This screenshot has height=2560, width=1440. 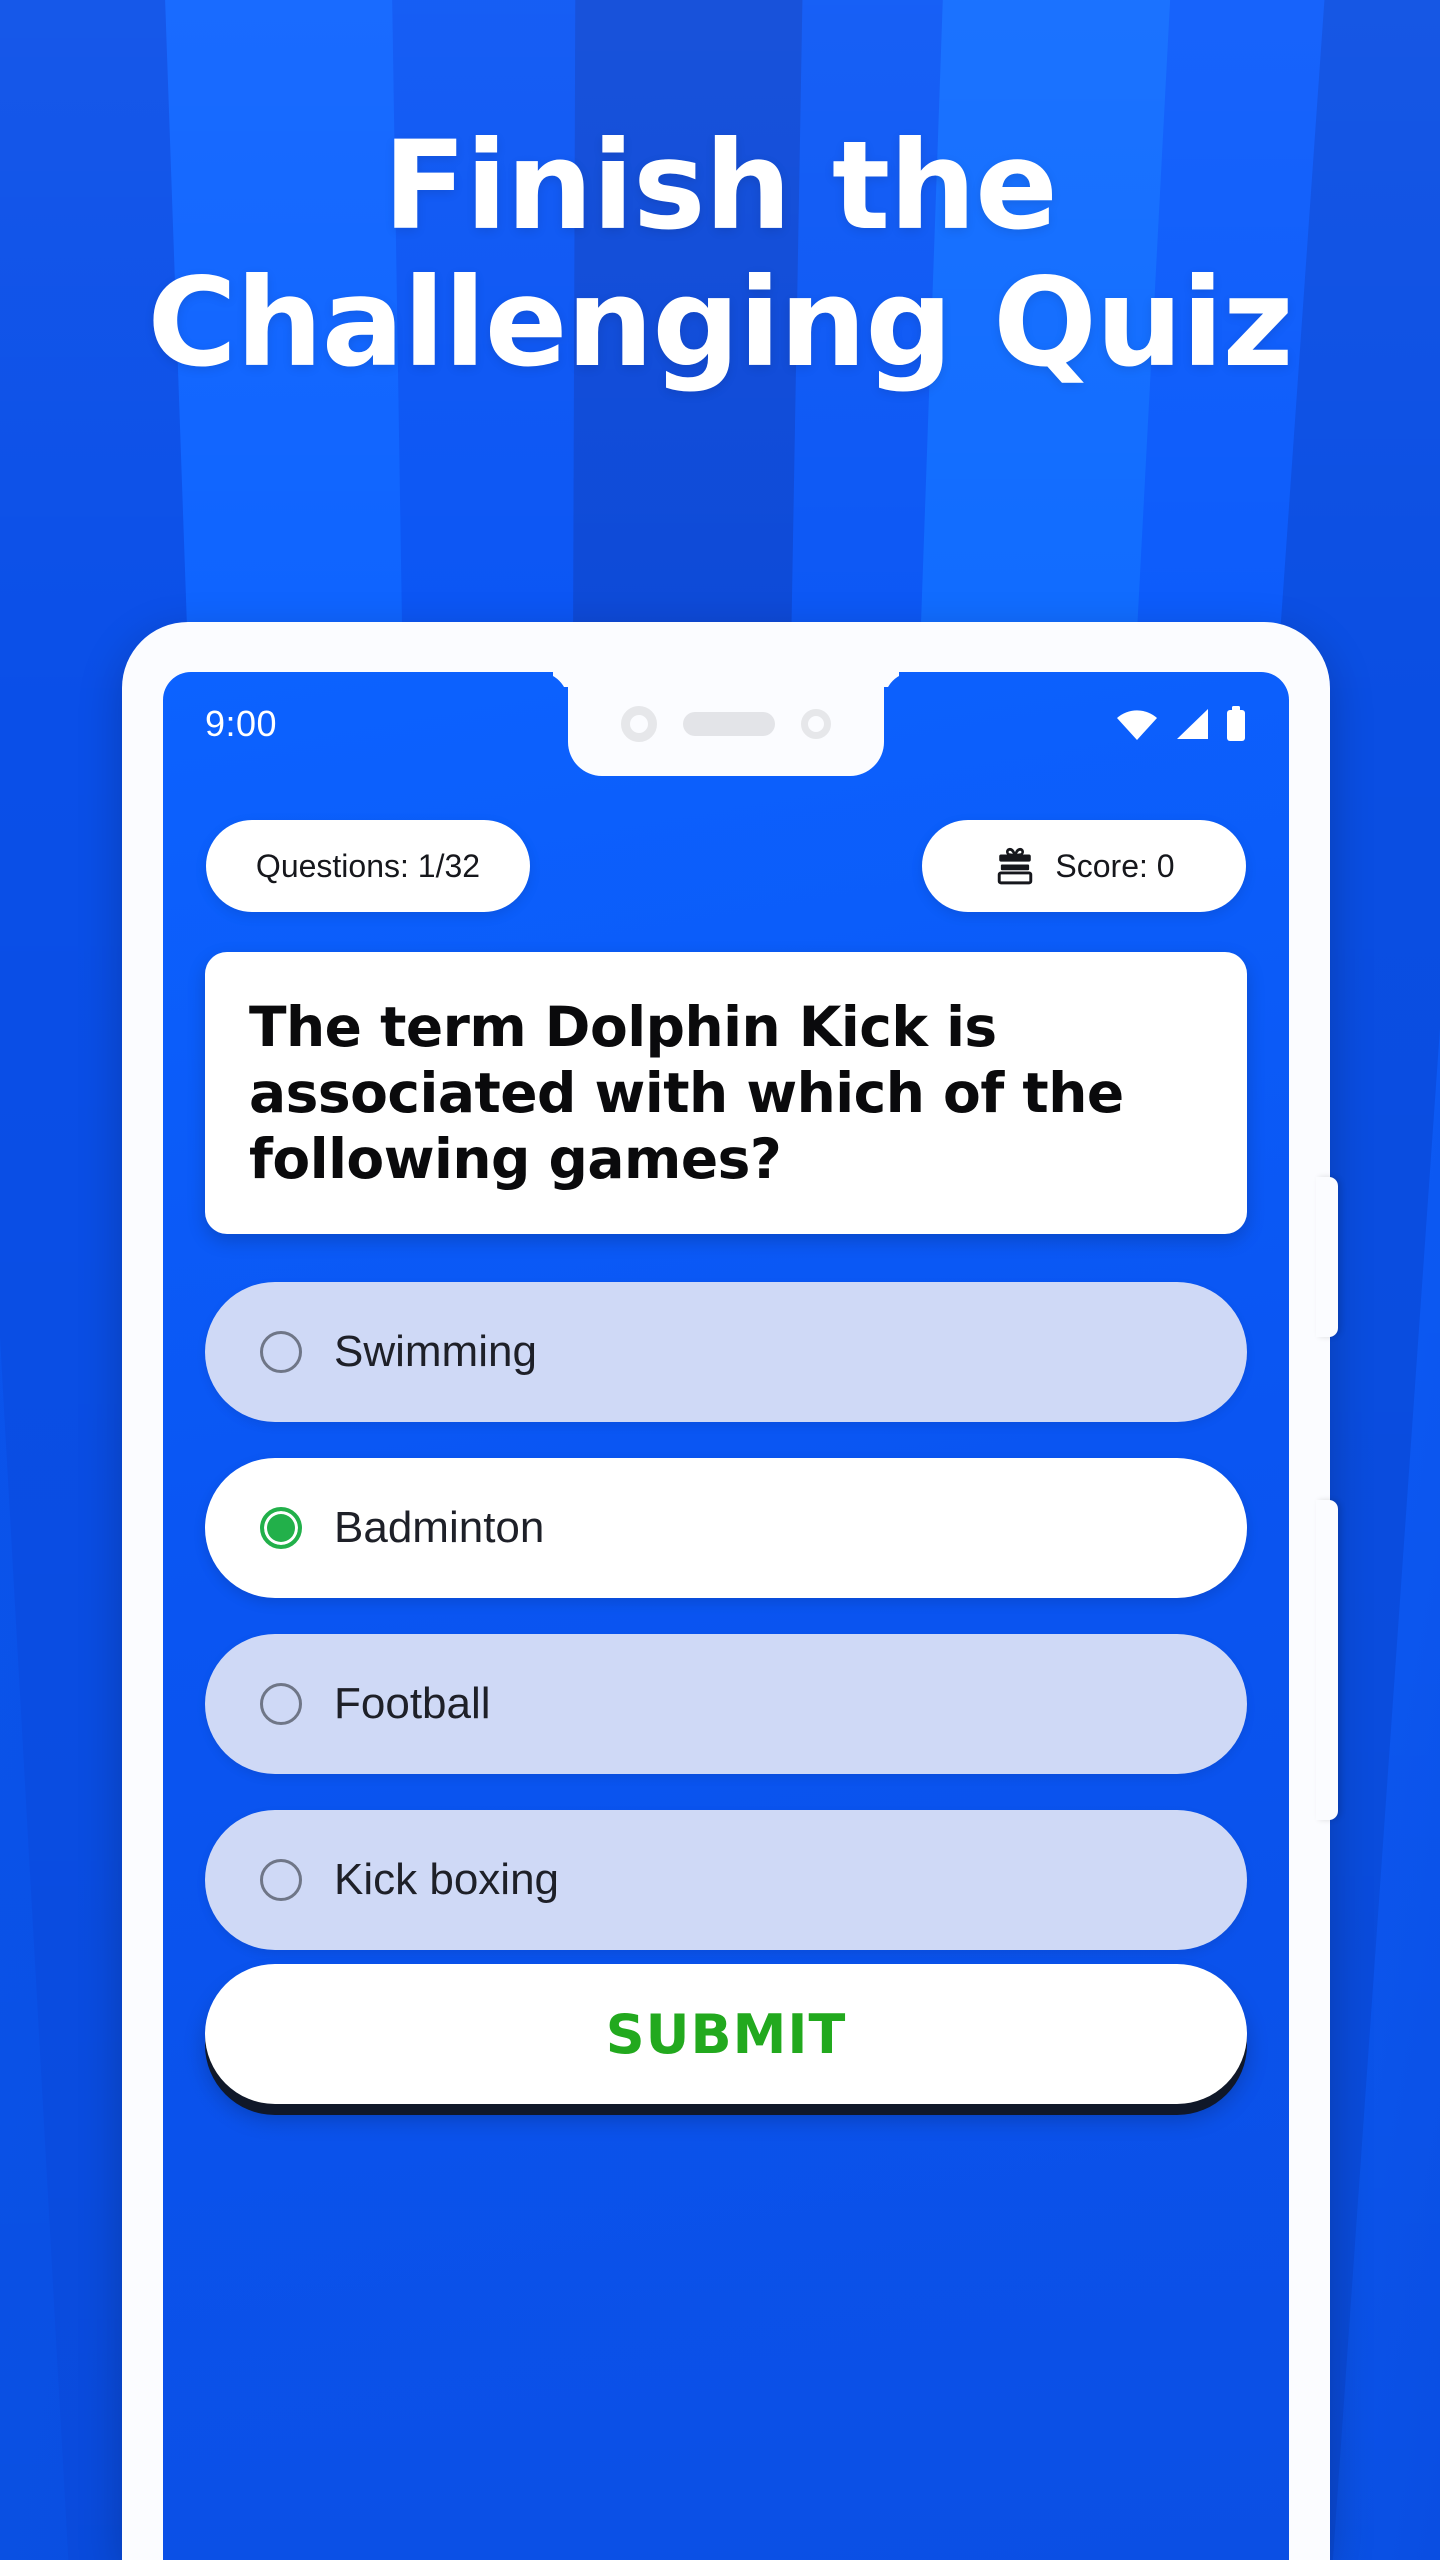 What do you see at coordinates (726, 1352) in the screenshot?
I see `answer-option-0: Swimming` at bounding box center [726, 1352].